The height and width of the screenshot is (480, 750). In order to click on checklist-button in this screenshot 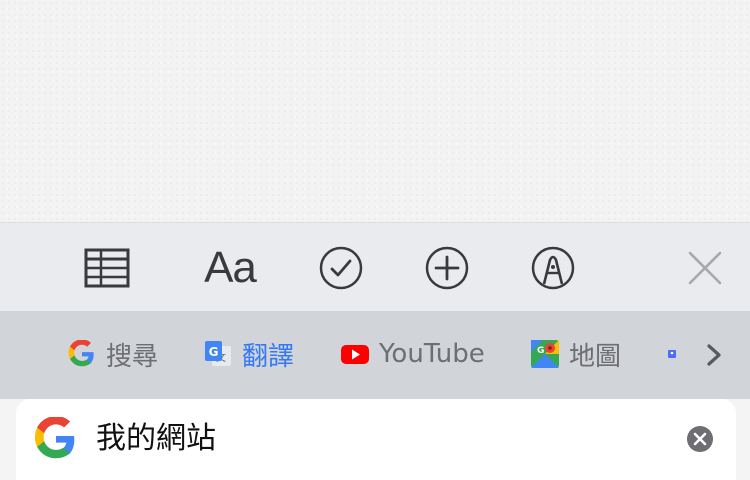, I will do `click(341, 268)`.